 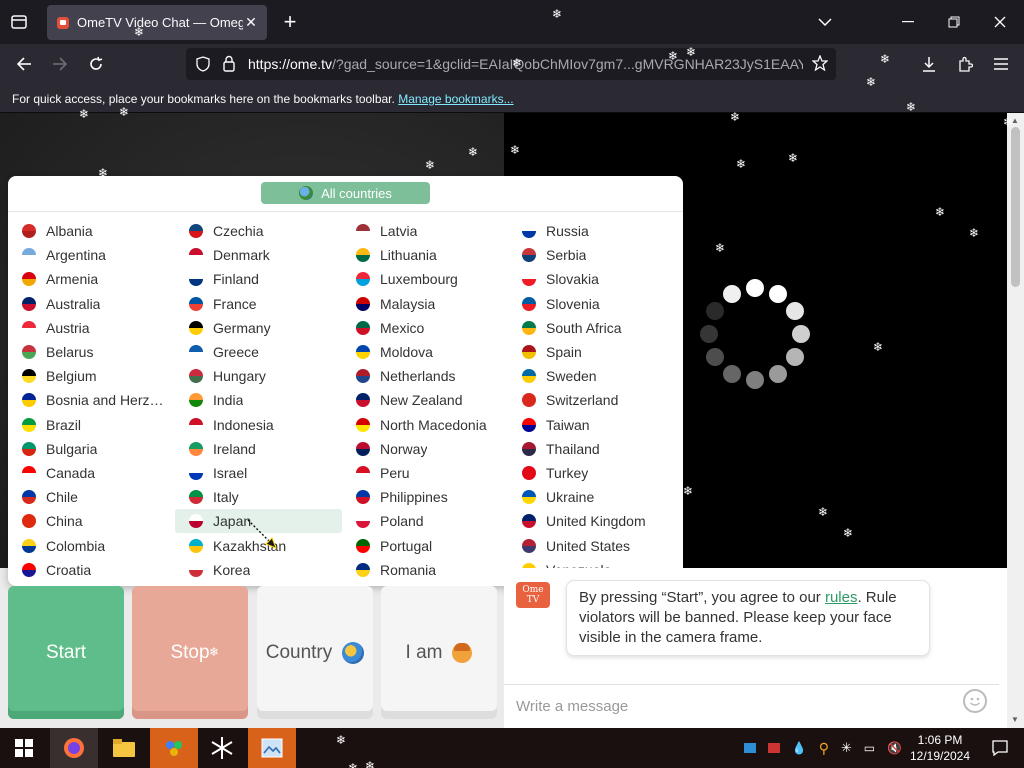 I want to click on search-tray-icon: ⚲, so click(x=824, y=748).